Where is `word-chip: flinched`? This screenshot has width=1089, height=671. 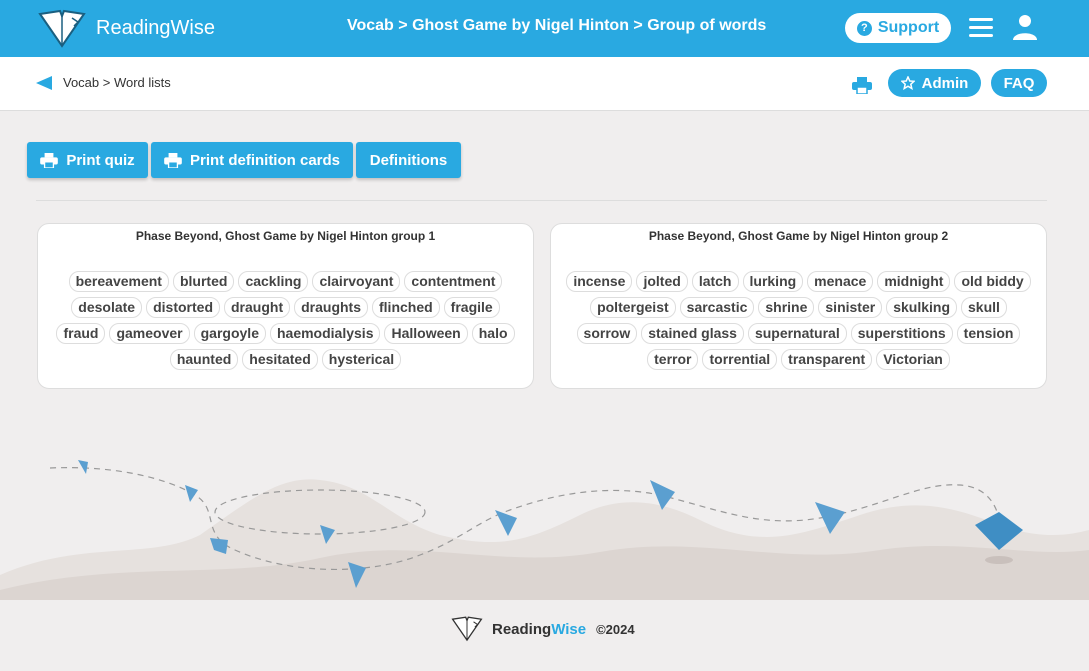 word-chip: flinched is located at coordinates (406, 307).